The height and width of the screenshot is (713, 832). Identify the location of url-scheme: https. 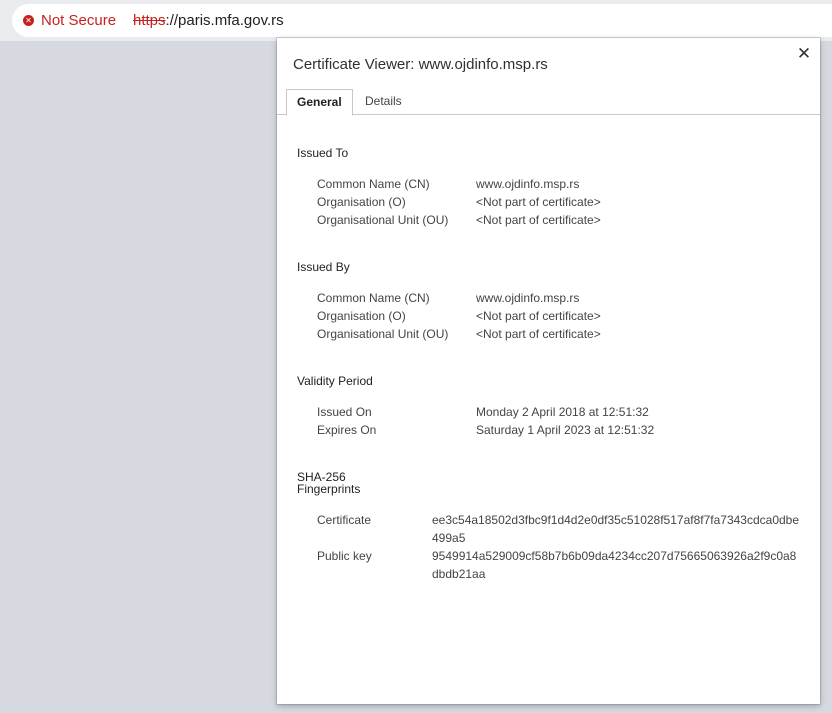
(149, 20).